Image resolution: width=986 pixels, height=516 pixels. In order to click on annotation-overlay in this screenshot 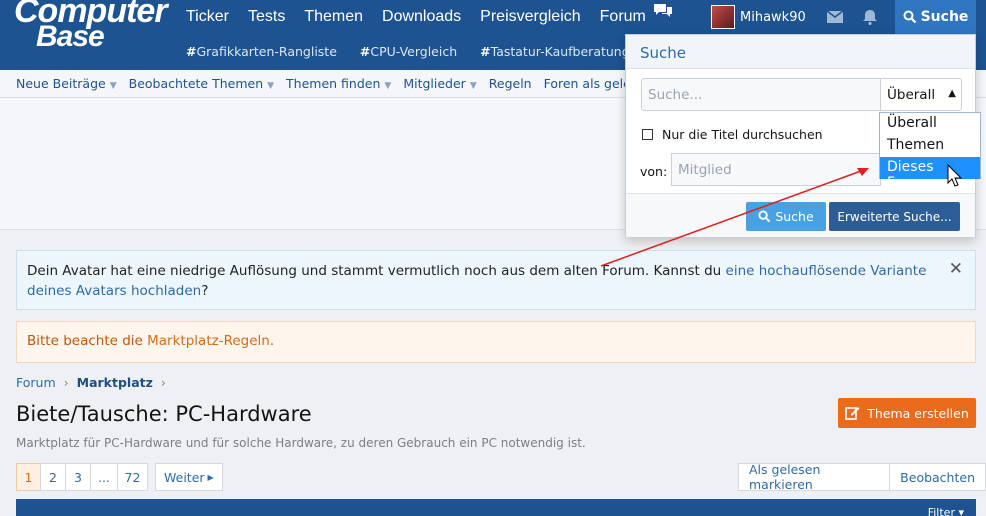, I will do `click(781, 215)`.